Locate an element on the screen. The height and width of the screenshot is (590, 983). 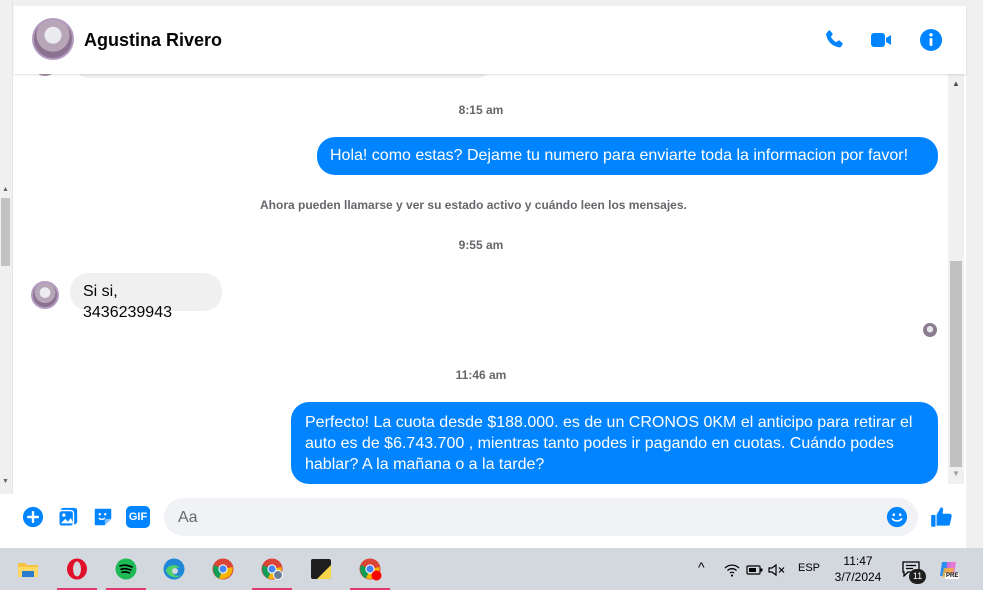
battery-icon is located at coordinates (755, 570).